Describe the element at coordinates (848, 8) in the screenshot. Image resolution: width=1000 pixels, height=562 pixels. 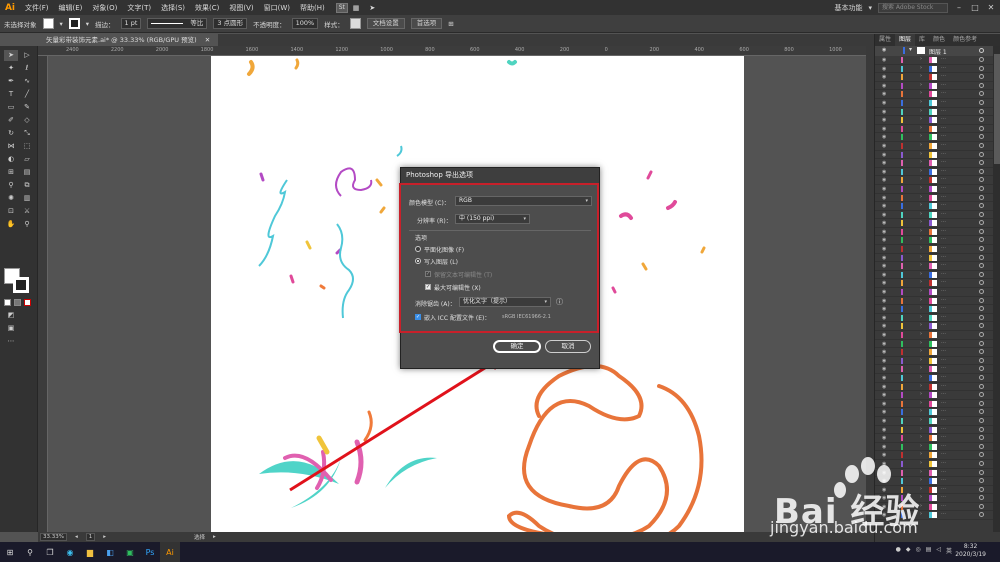
I see `workspace-switcher: 基本功能` at that location.